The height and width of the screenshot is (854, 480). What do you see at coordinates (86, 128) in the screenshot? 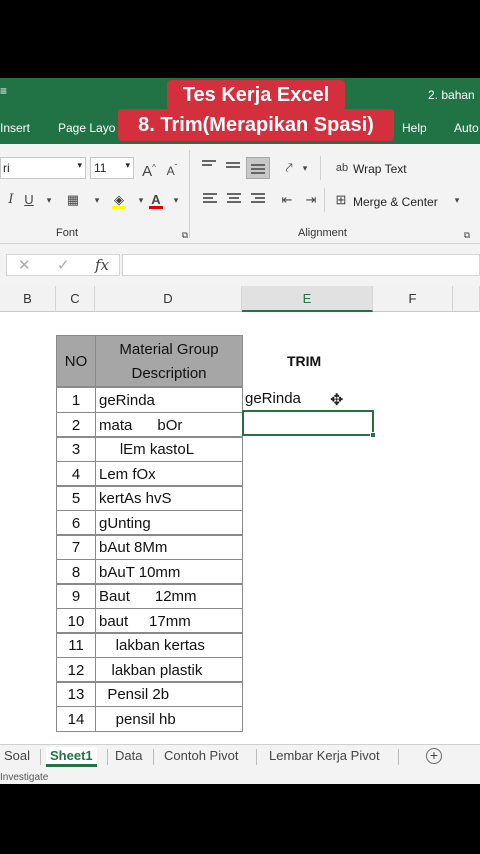
I see `tab-page-layout: Page Layo` at bounding box center [86, 128].